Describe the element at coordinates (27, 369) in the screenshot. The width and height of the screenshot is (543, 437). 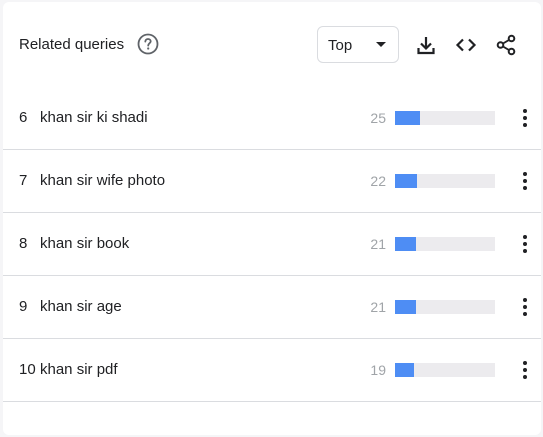
I see `query-rank: 10` at that location.